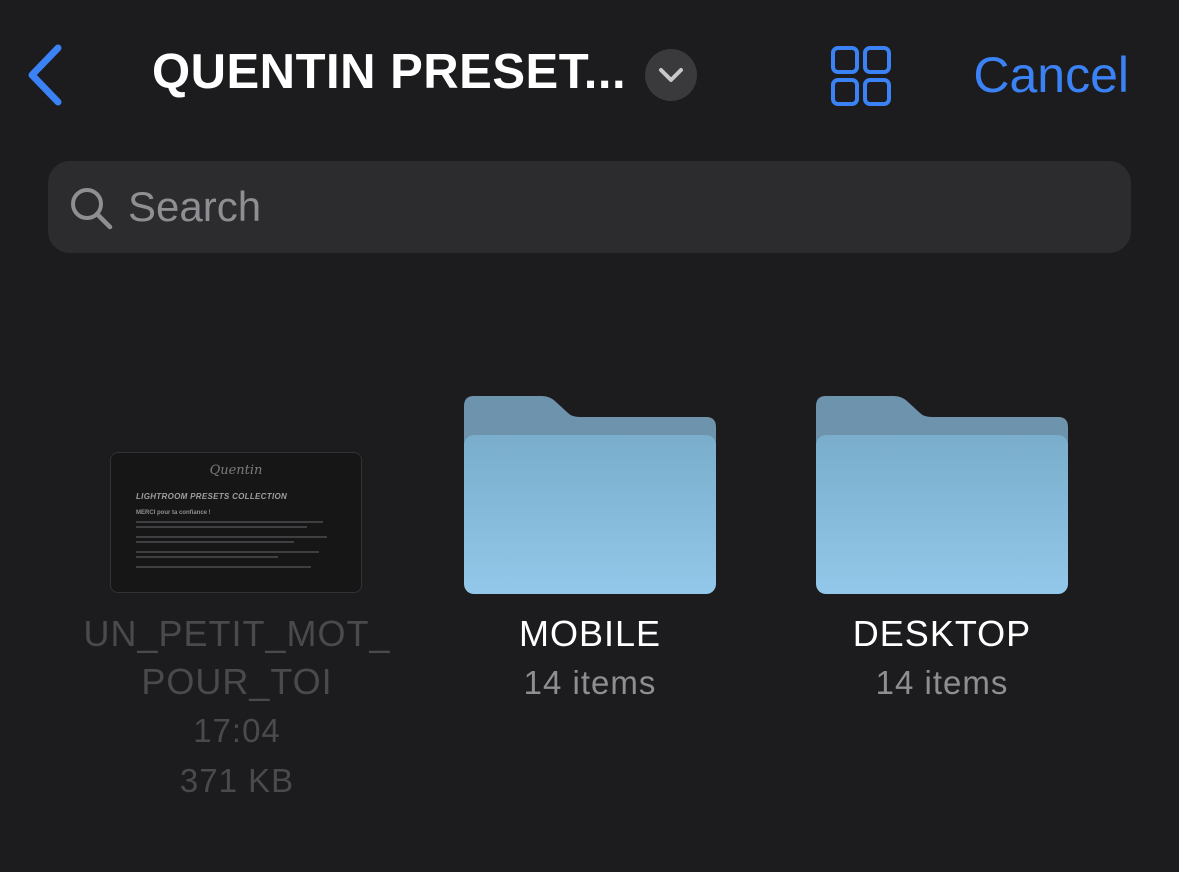 The height and width of the screenshot is (872, 1179). I want to click on folder-icon-desktop, so click(942, 495).